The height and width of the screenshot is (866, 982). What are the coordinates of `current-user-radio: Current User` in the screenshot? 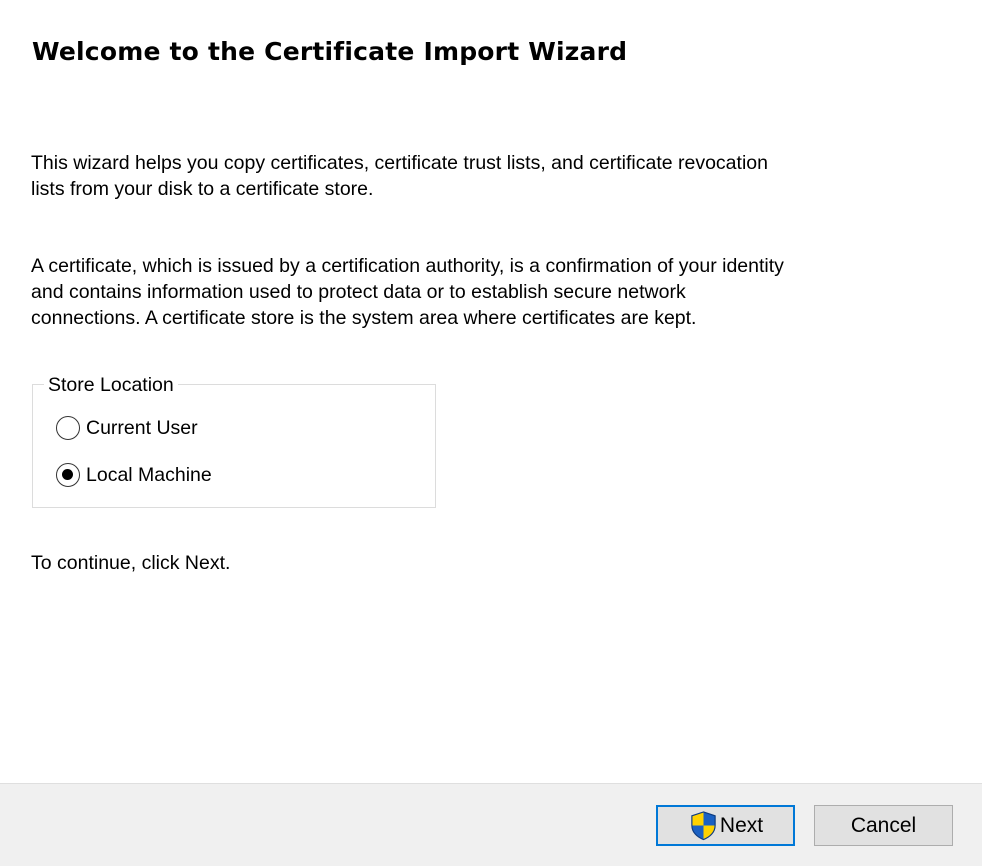 It's located at (127, 428).